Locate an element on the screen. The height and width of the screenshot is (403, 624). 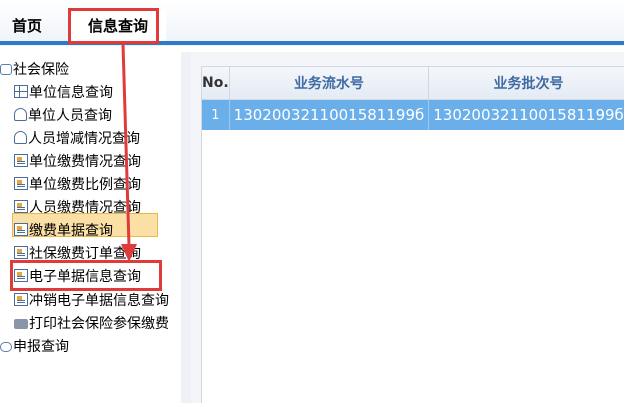
column-header-no: No. is located at coordinates (216, 83).